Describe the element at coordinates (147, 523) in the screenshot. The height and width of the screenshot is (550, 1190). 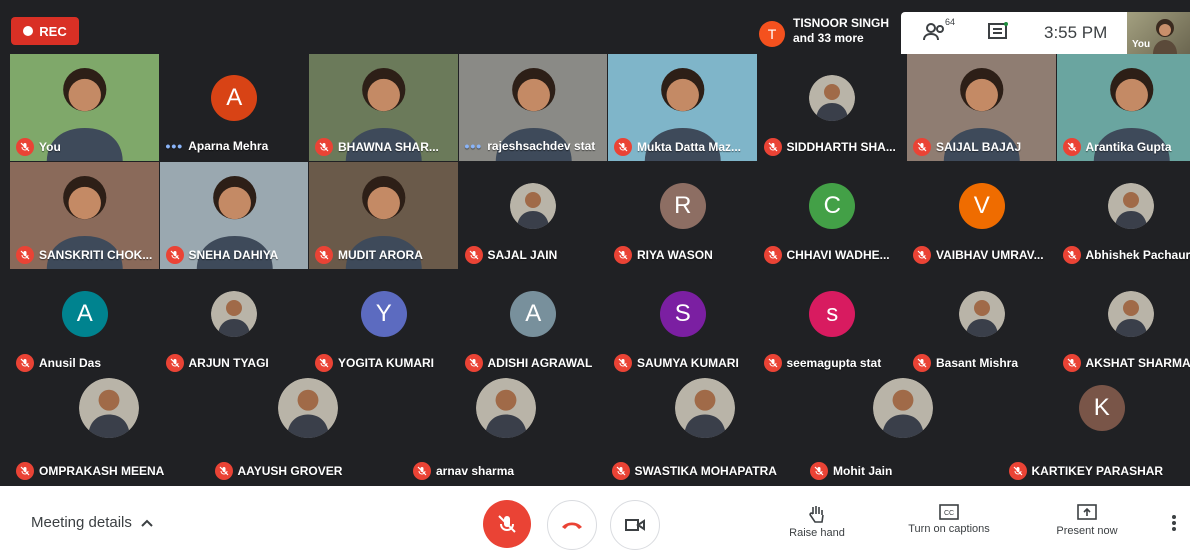
I see `chevron-up-icon` at that location.